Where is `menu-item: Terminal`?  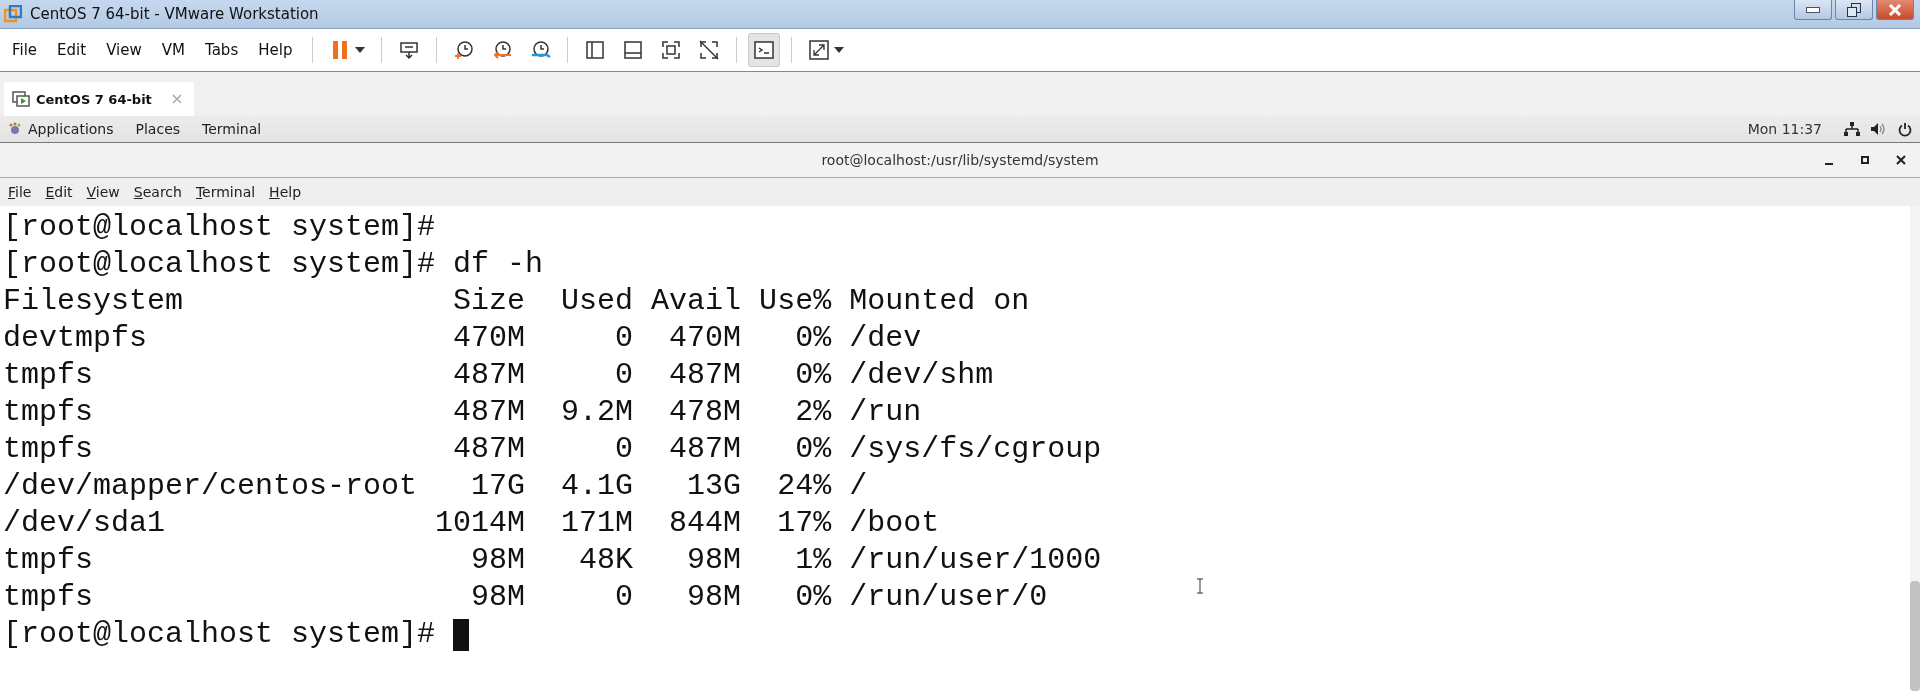 menu-item: Terminal is located at coordinates (225, 192).